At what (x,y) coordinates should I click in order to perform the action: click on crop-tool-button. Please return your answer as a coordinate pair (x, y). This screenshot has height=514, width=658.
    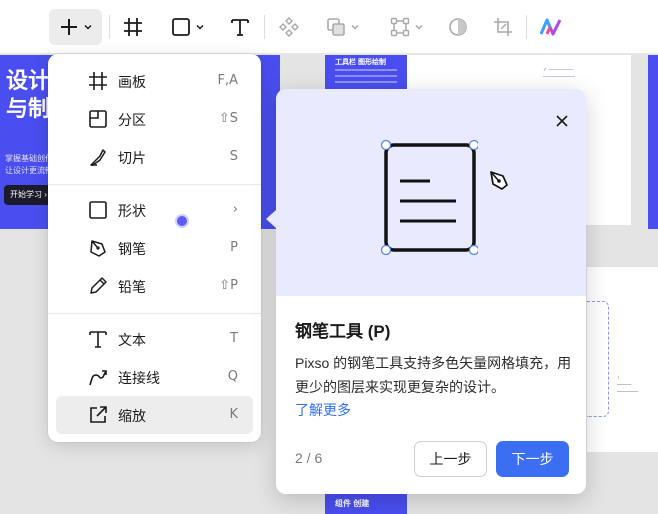
    Looking at the image, I should click on (503, 27).